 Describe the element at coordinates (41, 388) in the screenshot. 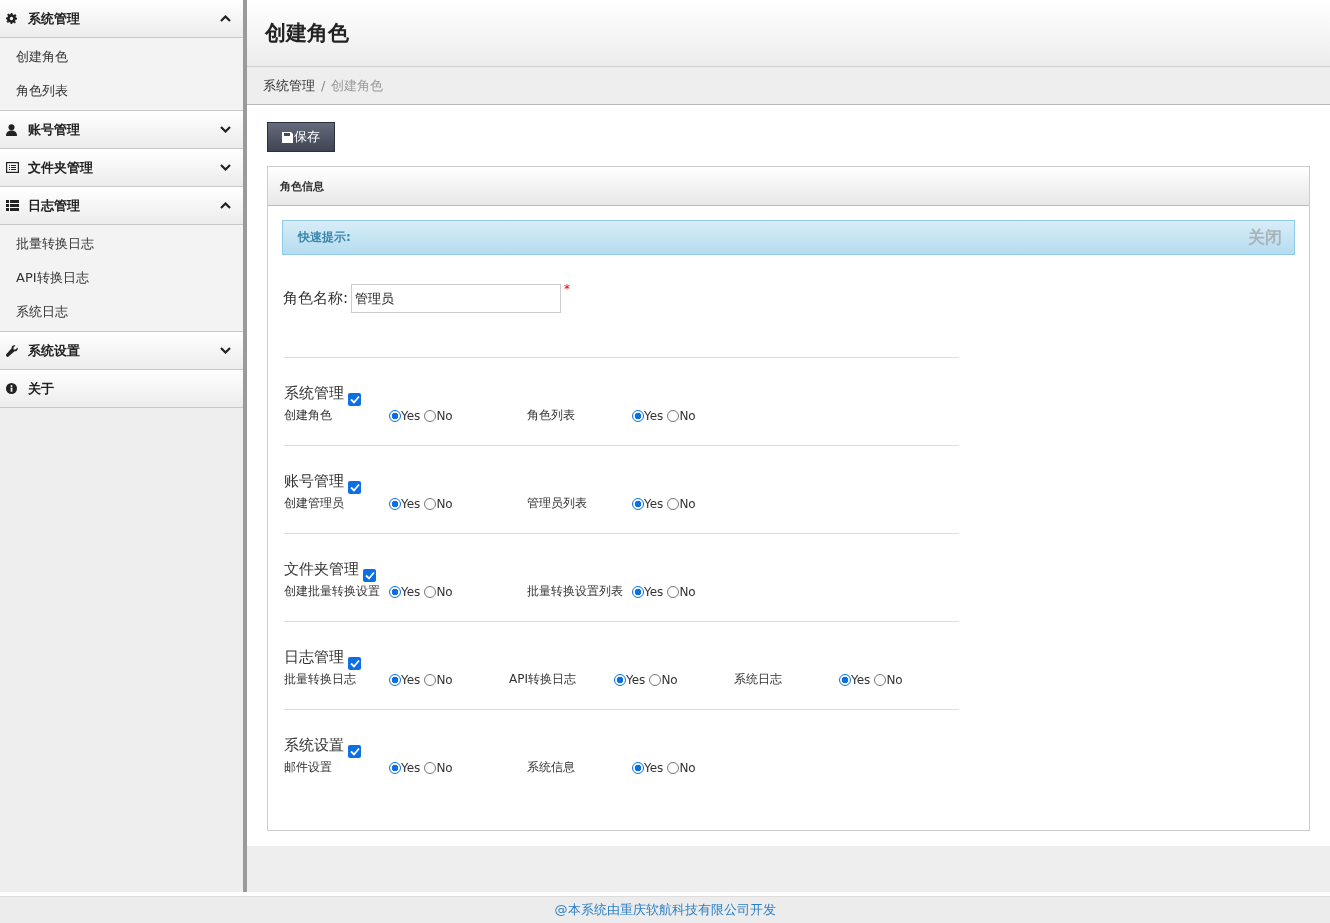

I see `sidebar-group-label: 关于` at that location.